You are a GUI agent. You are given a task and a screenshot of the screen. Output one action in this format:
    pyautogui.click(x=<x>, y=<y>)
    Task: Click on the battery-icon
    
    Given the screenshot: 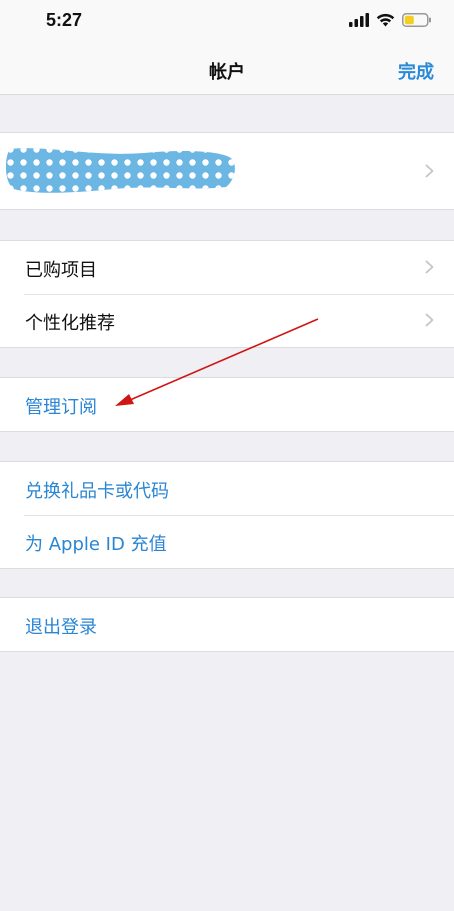 What is the action you would take?
    pyautogui.click(x=416, y=20)
    